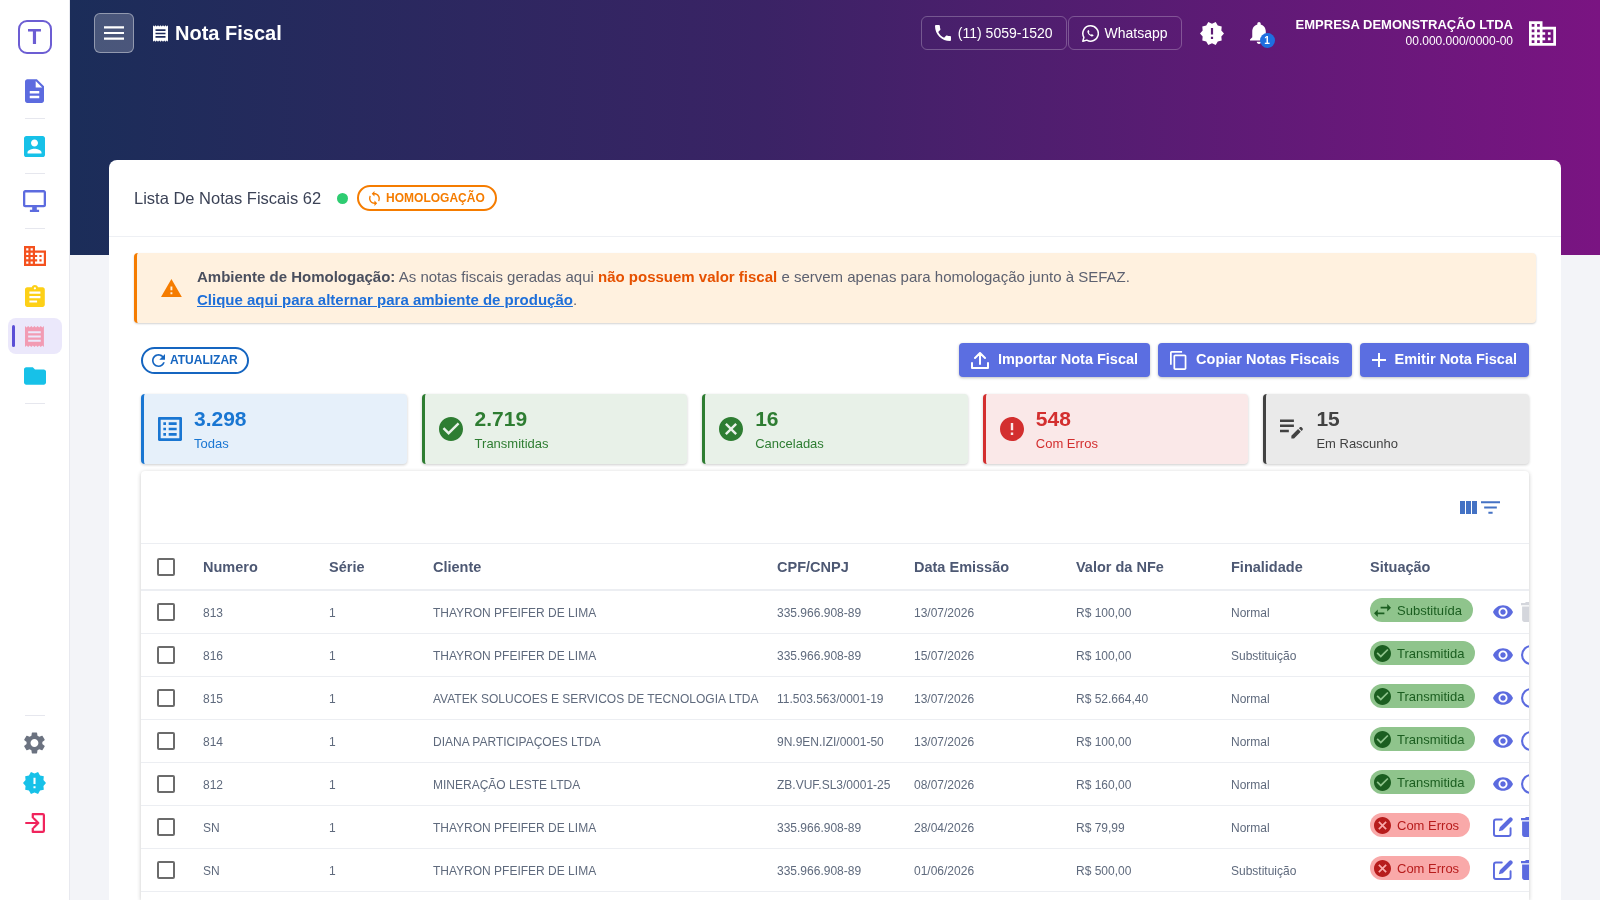  Describe the element at coordinates (1396, 429) in the screenshot. I see `stat-card: 15 Em Rascunho` at that location.